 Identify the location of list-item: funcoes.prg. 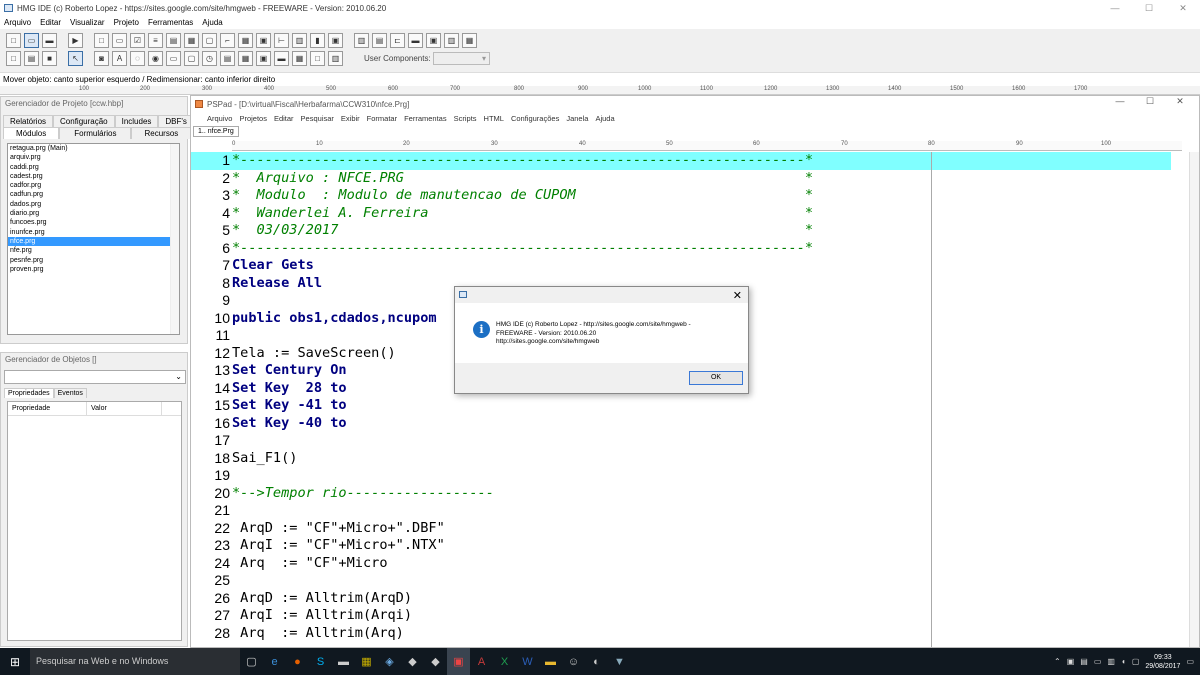
(93, 222).